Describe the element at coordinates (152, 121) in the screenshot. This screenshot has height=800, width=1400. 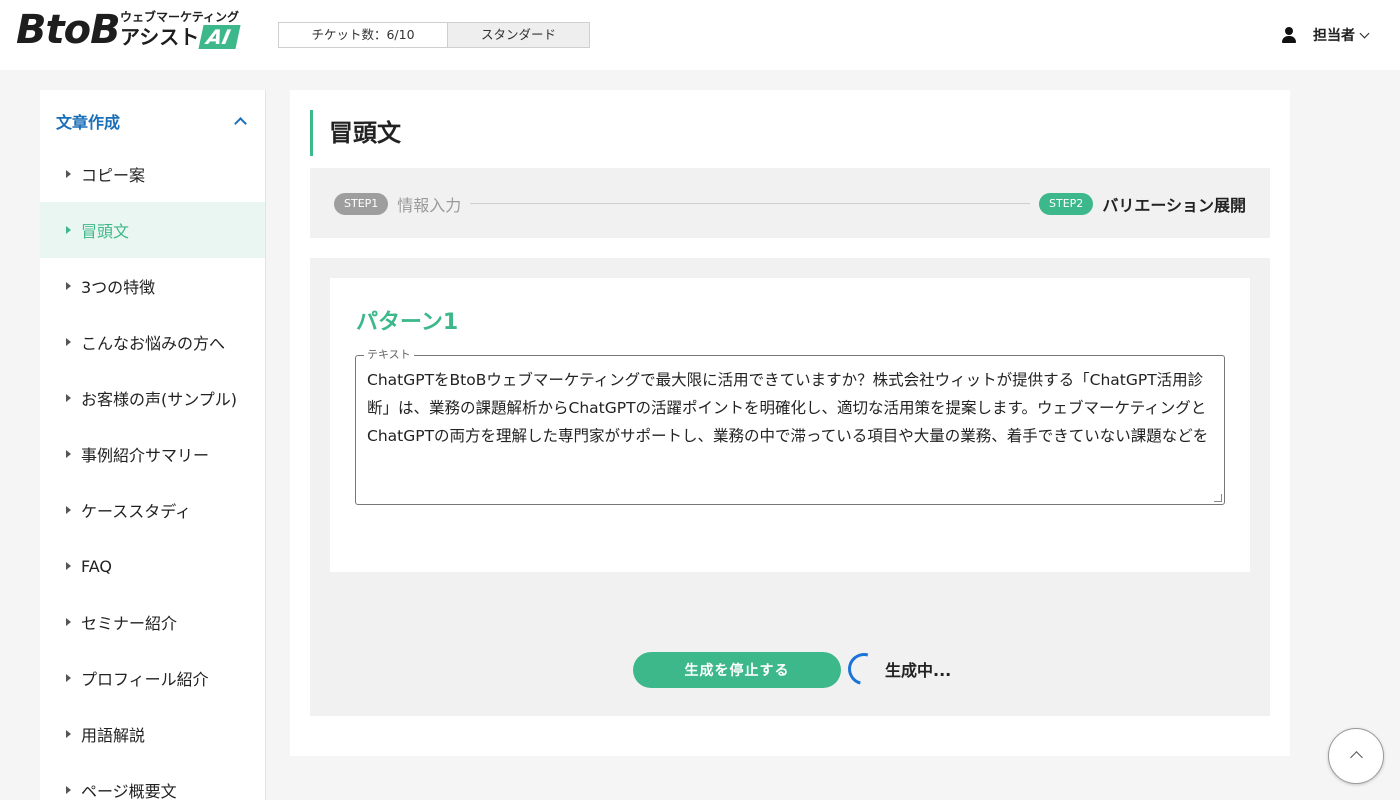
I see `sidebar-section-writing: 文章作成` at that location.